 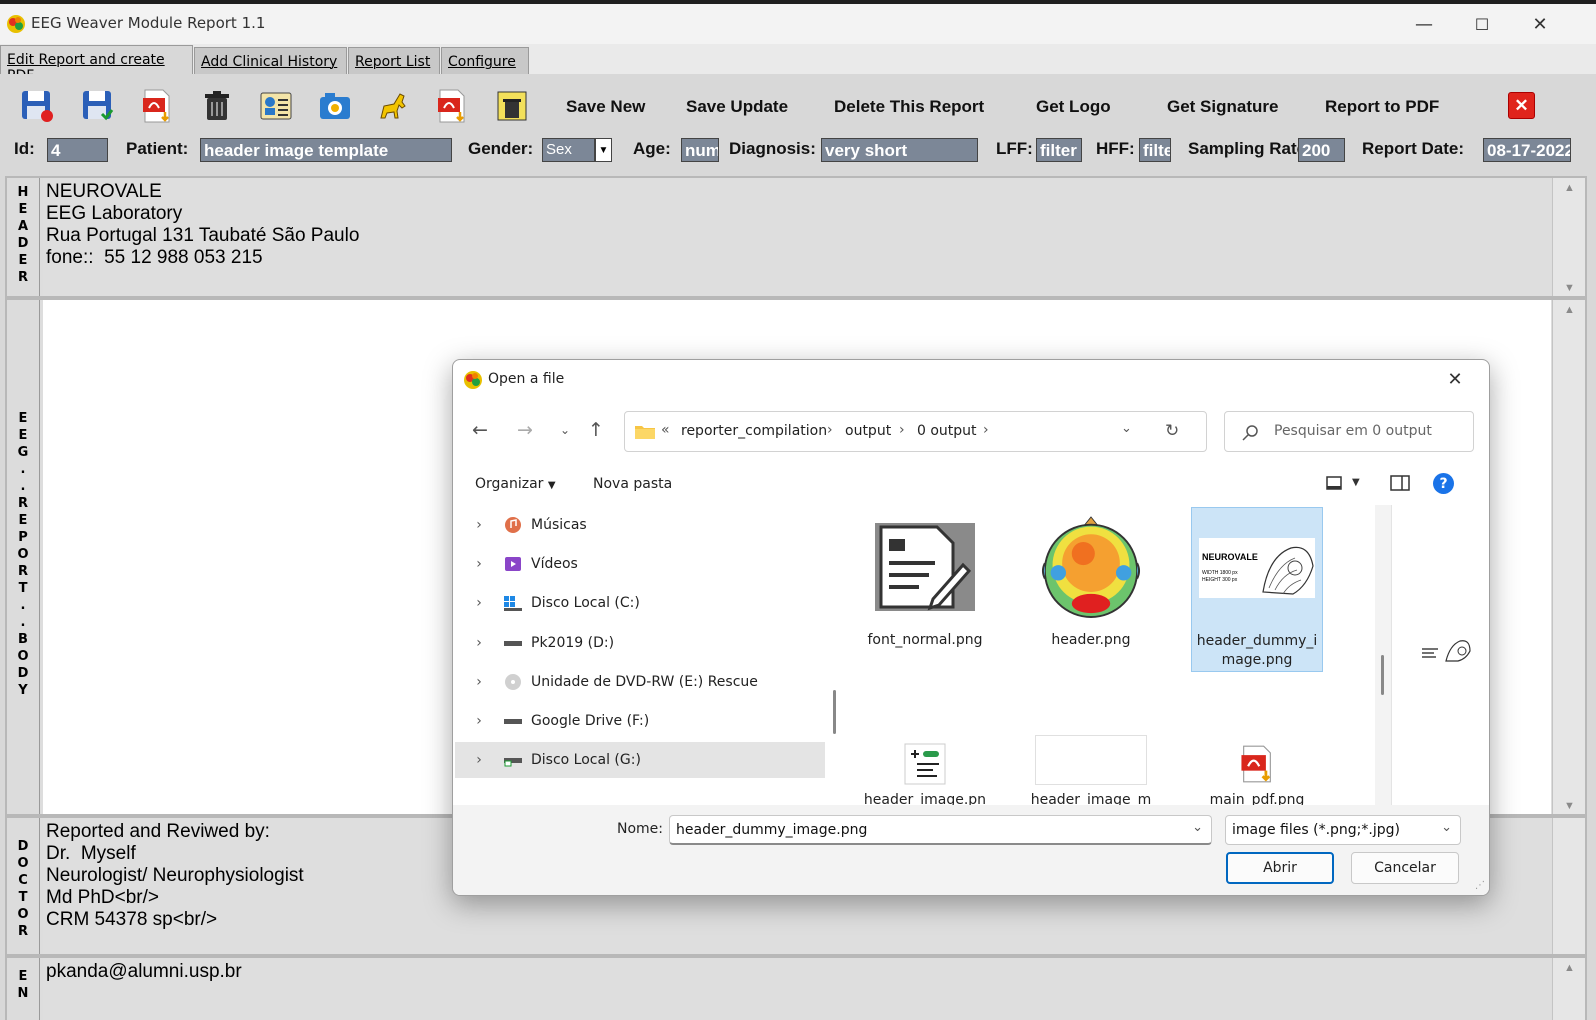 What do you see at coordinates (513, 682) in the screenshot?
I see `dvd-icon` at bounding box center [513, 682].